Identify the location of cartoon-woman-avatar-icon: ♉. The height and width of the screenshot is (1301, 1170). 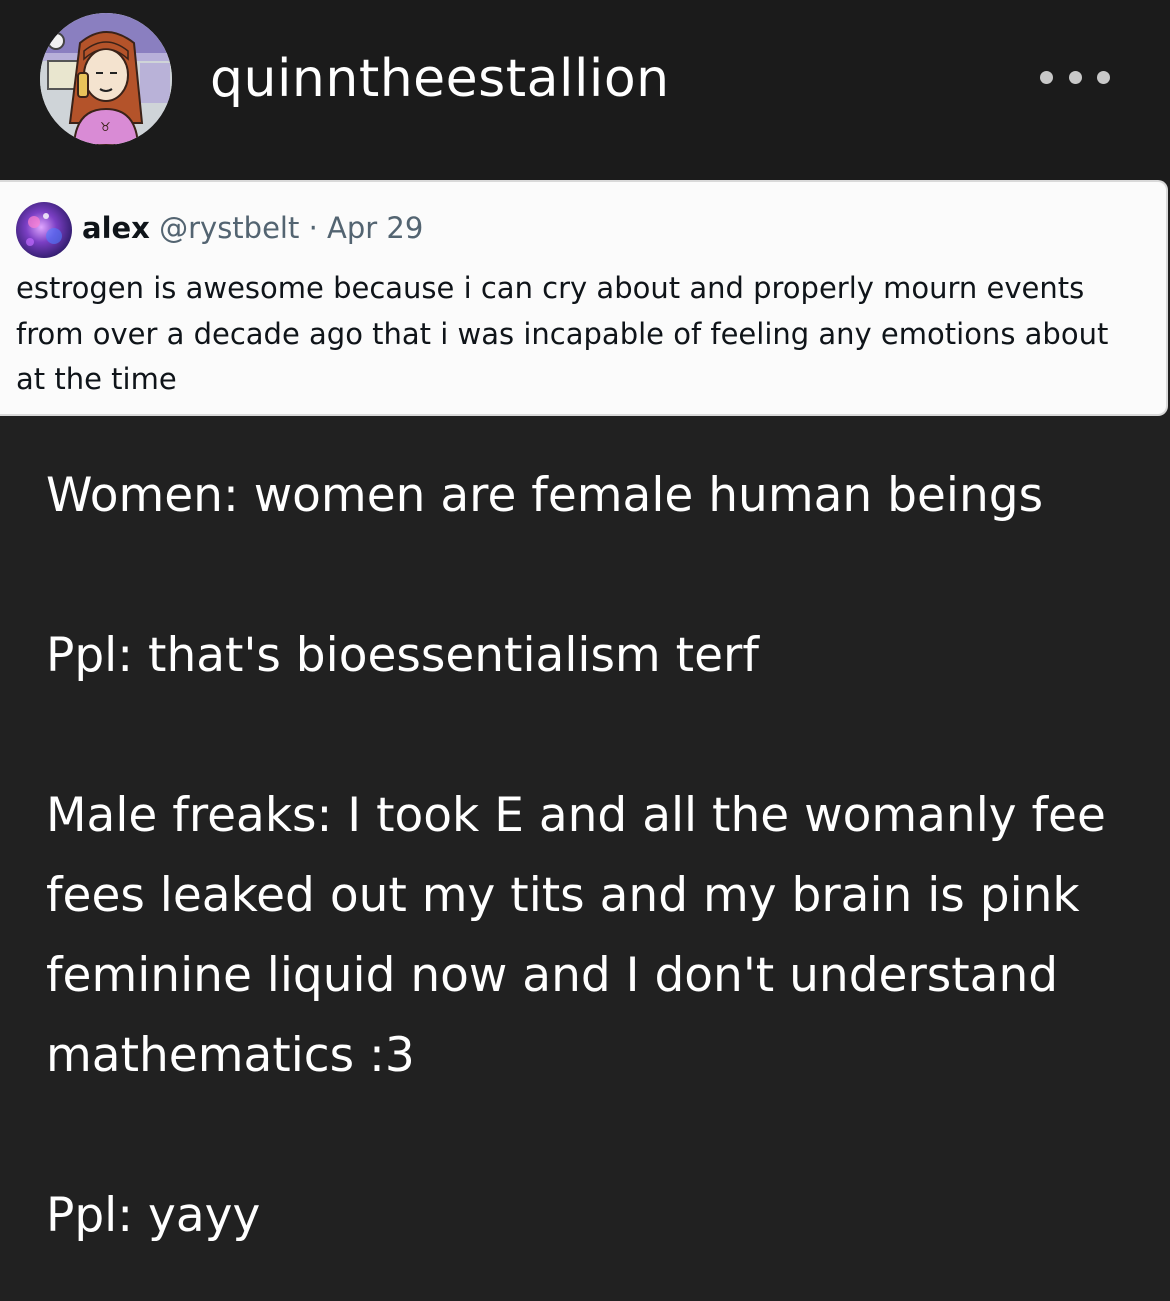
(106, 79).